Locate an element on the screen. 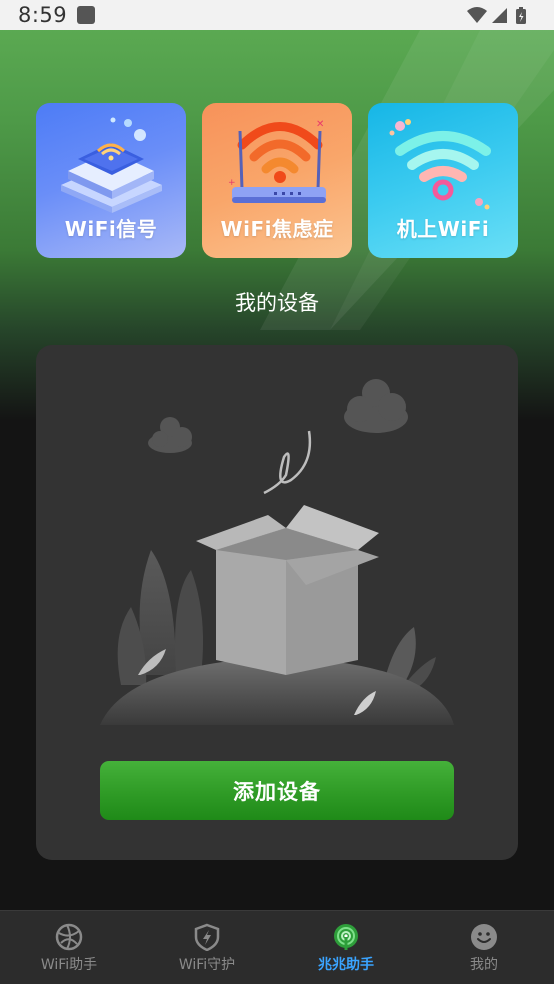 This screenshot has height=984, width=554. bottom-navigation: WiFi助手 WiFi守护 兆兆助手 我的 is located at coordinates (277, 947).